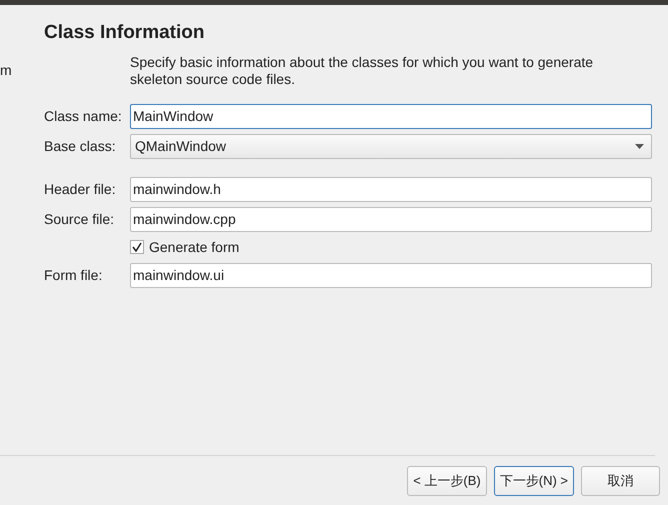 The width and height of the screenshot is (668, 505). I want to click on page-title: Class Information, so click(125, 33).